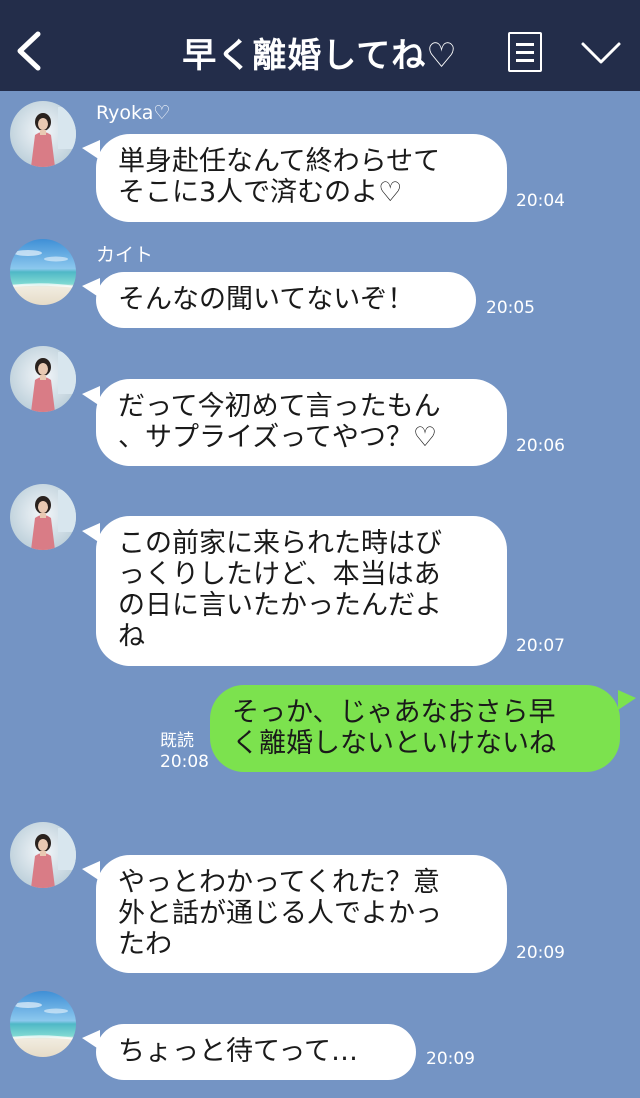 The width and height of the screenshot is (640, 1098). What do you see at coordinates (301, 178) in the screenshot?
I see `message-bubble: 単身赴任なんて終わらせて そこに3人で済むのよ♡` at bounding box center [301, 178].